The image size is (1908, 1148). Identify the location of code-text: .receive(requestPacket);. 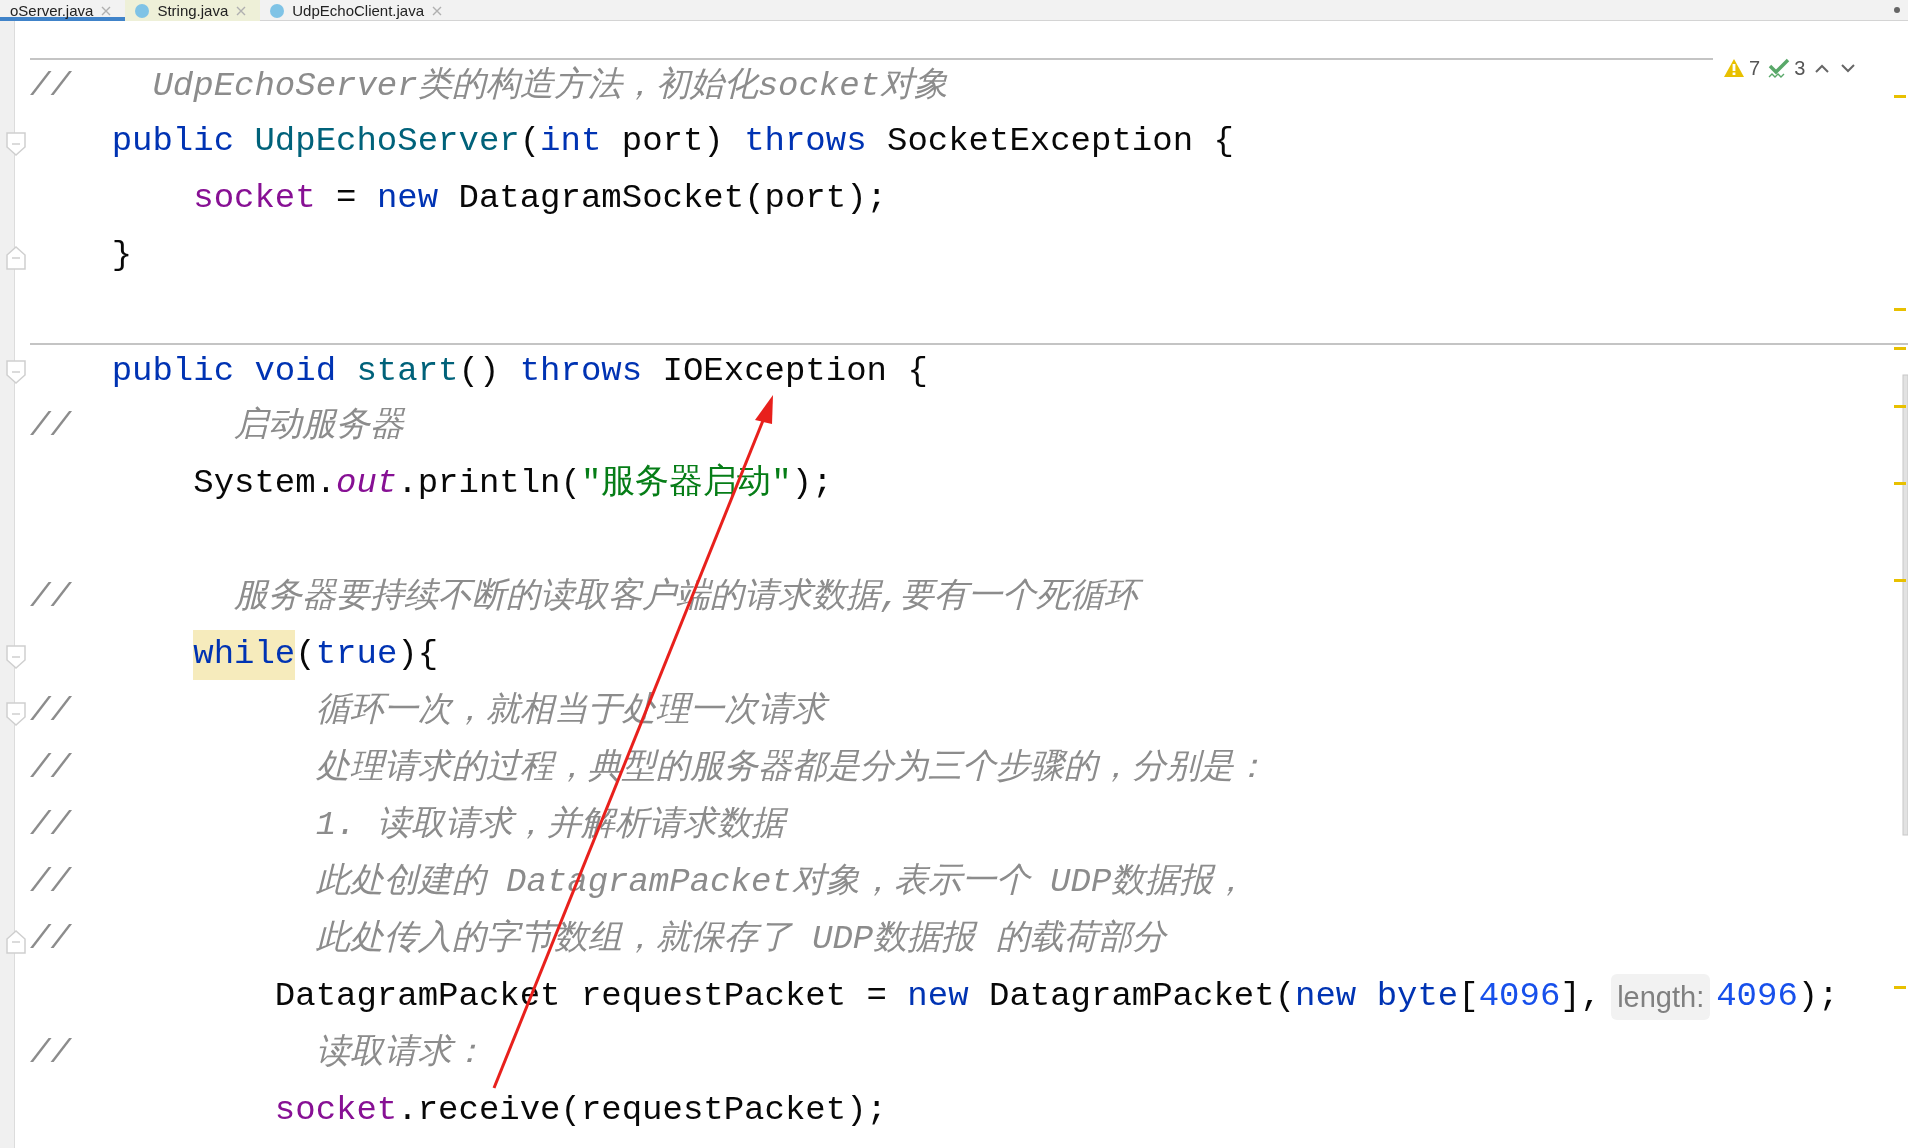
(642, 1111).